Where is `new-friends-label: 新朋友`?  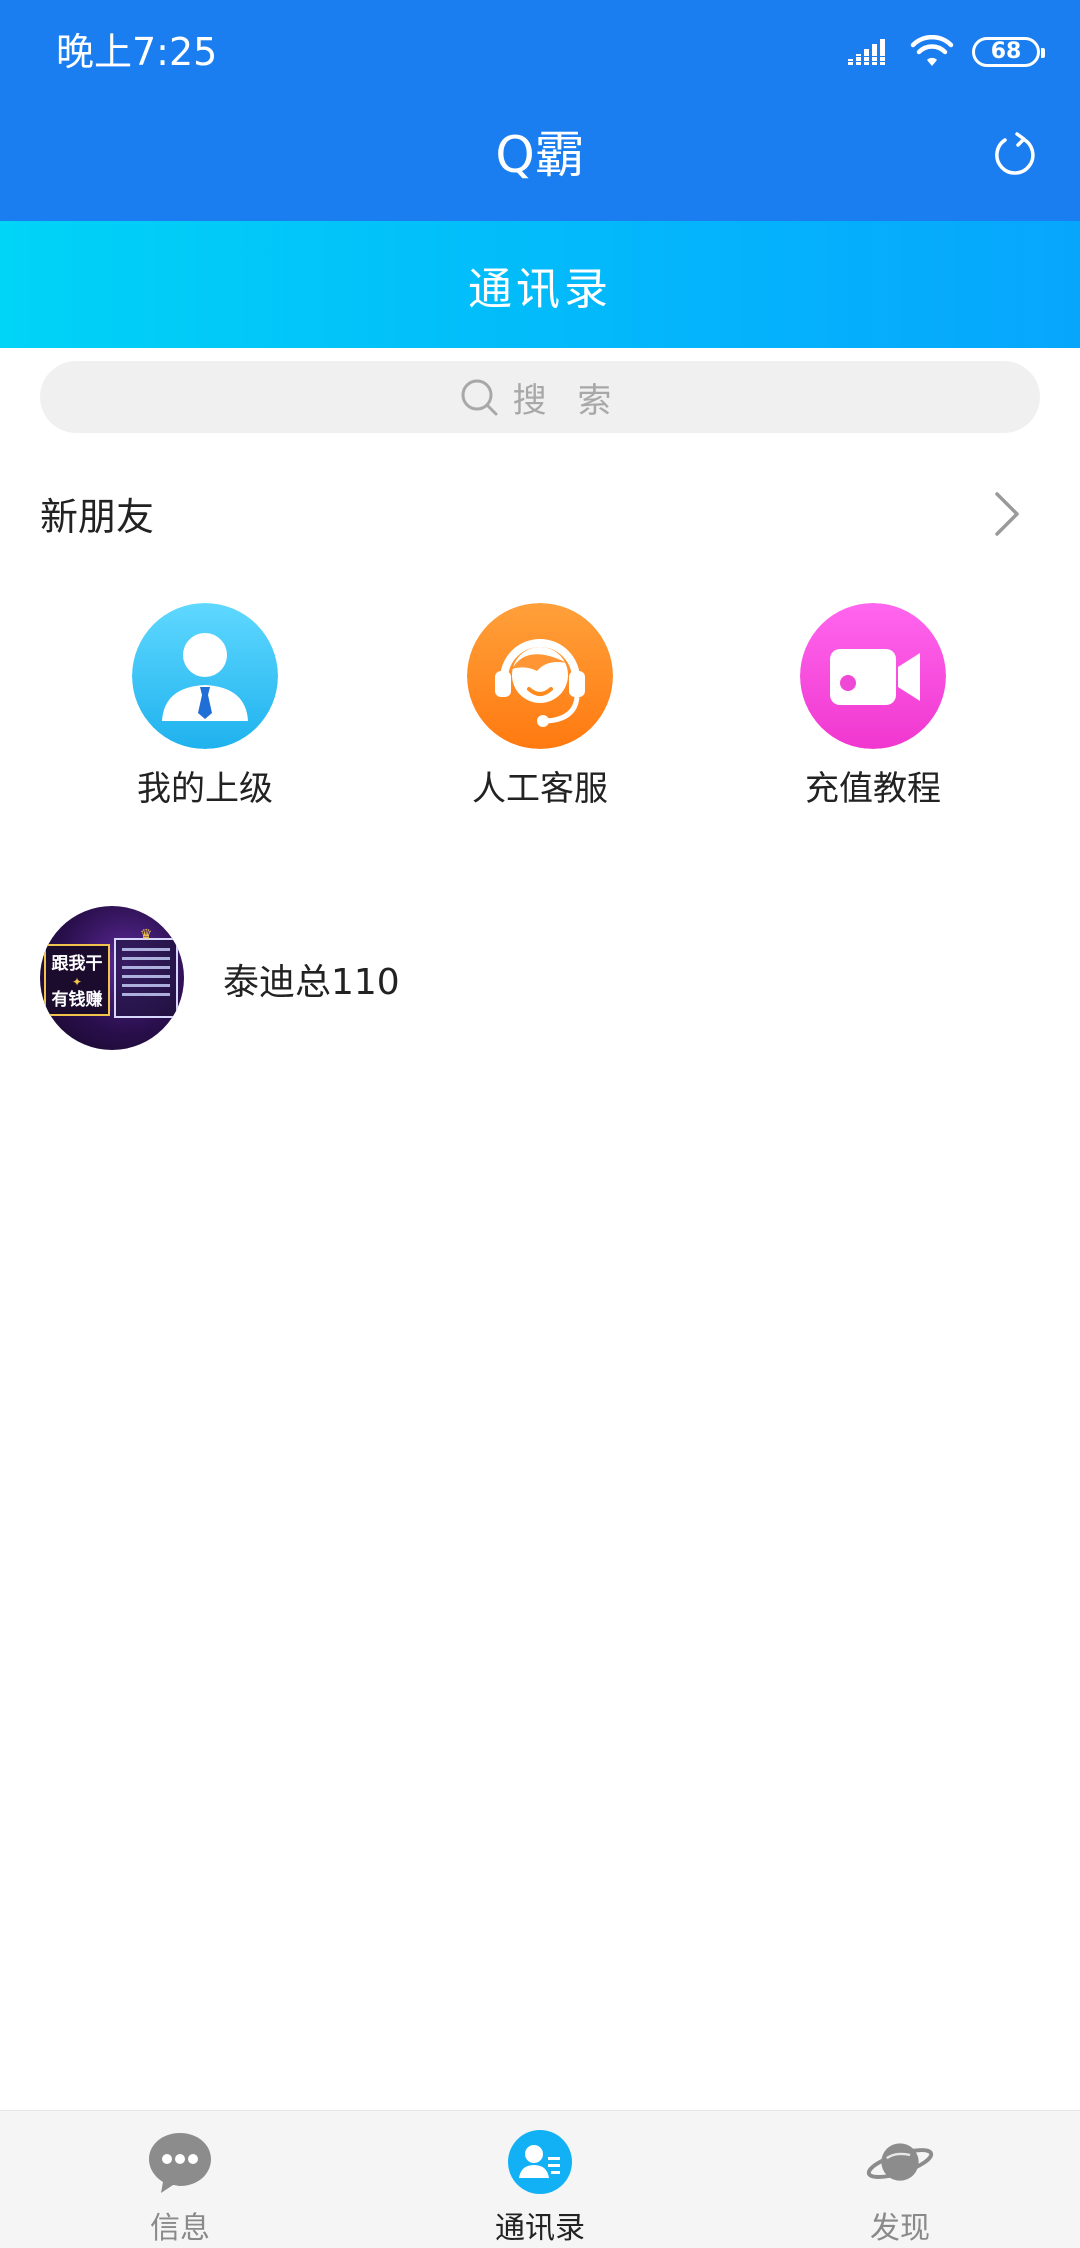 new-friends-label: 新朋友 is located at coordinates (97, 517).